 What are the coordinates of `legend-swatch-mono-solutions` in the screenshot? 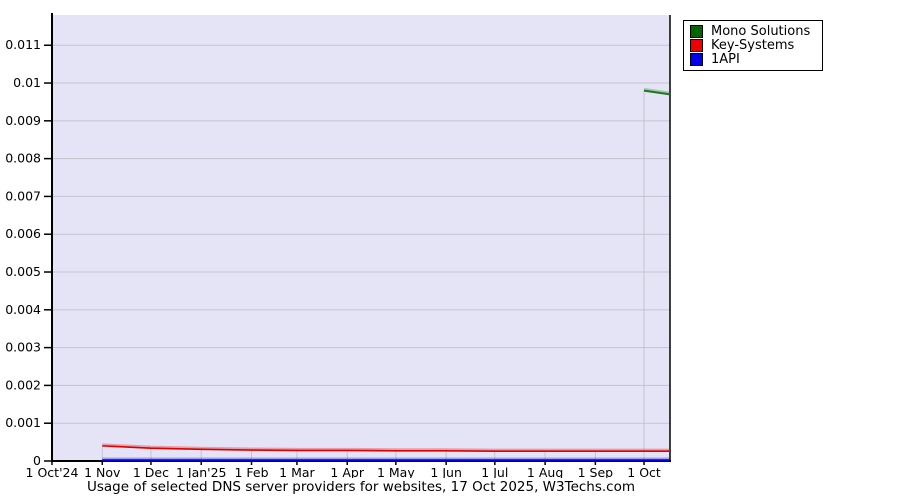 It's located at (696, 31).